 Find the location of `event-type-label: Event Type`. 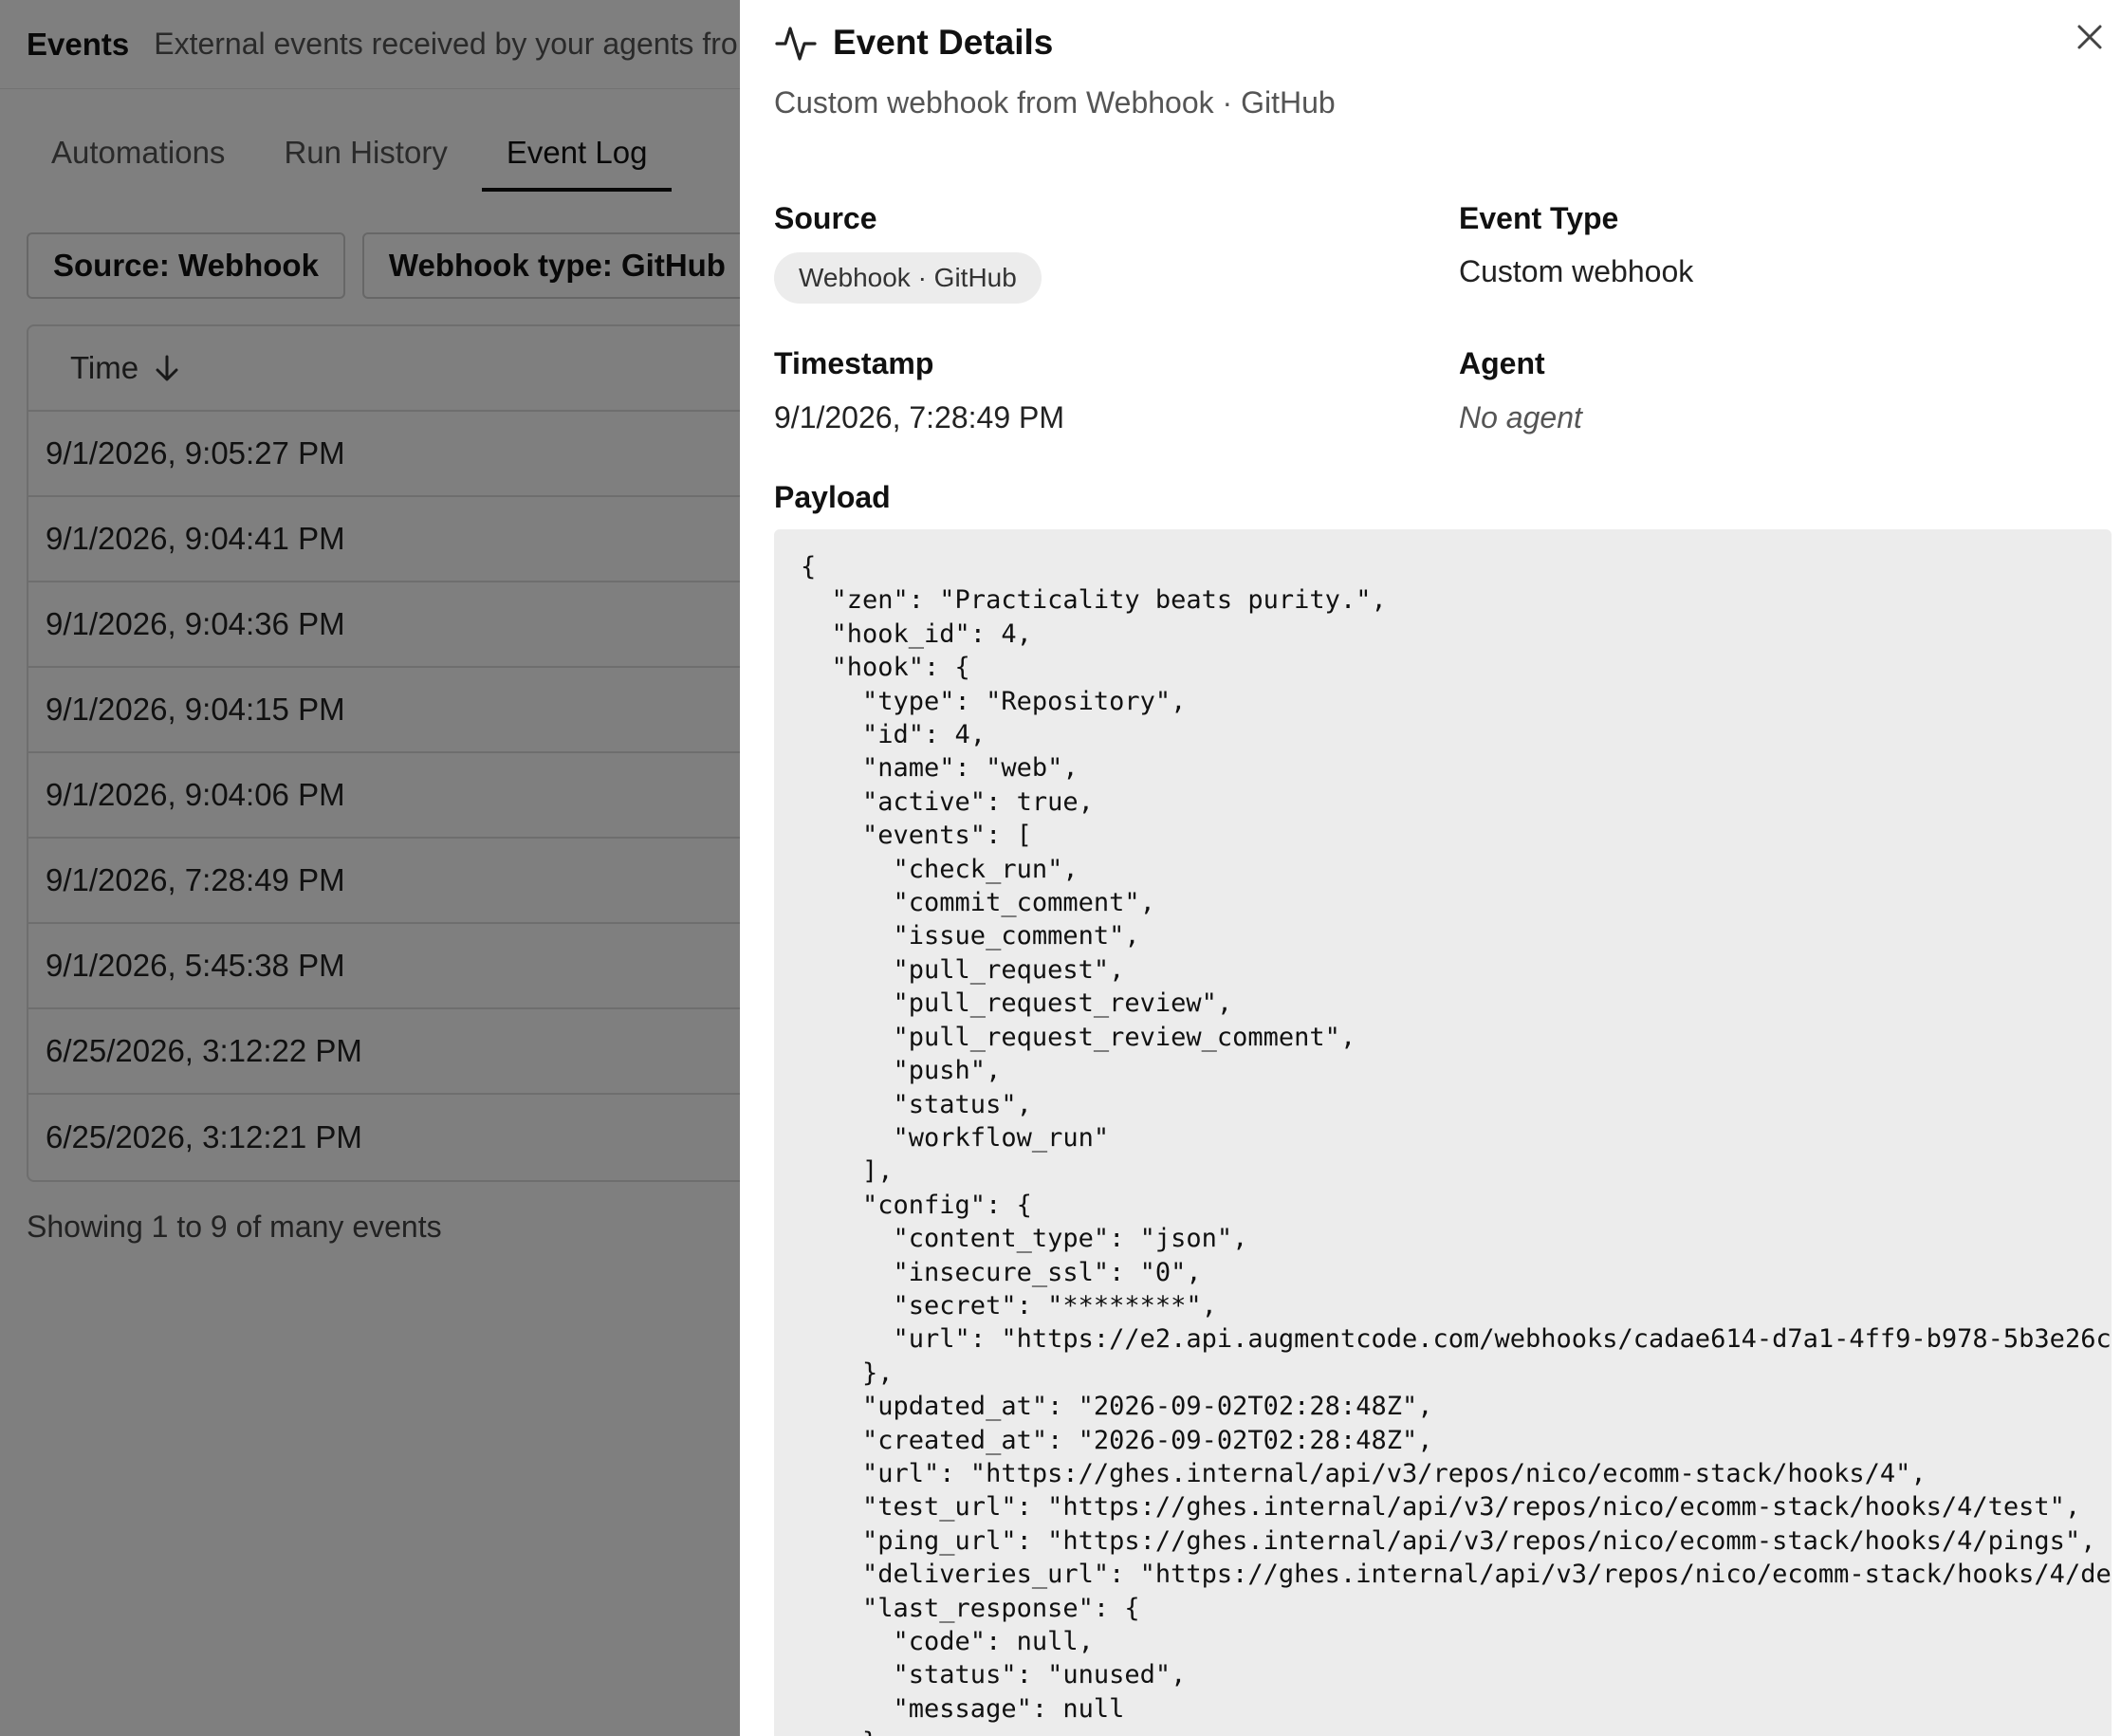

event-type-label: Event Type is located at coordinates (1539, 218).